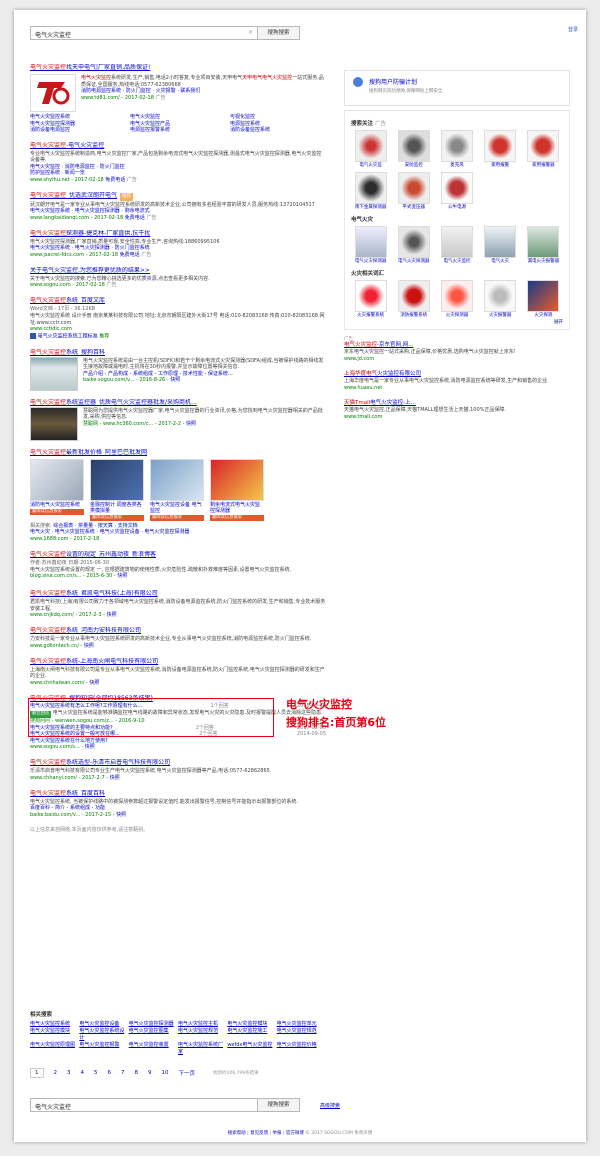 Image resolution: width=600 pixels, height=1156 pixels. Describe the element at coordinates (137, 1073) in the screenshot. I see `page-link: 8` at that location.